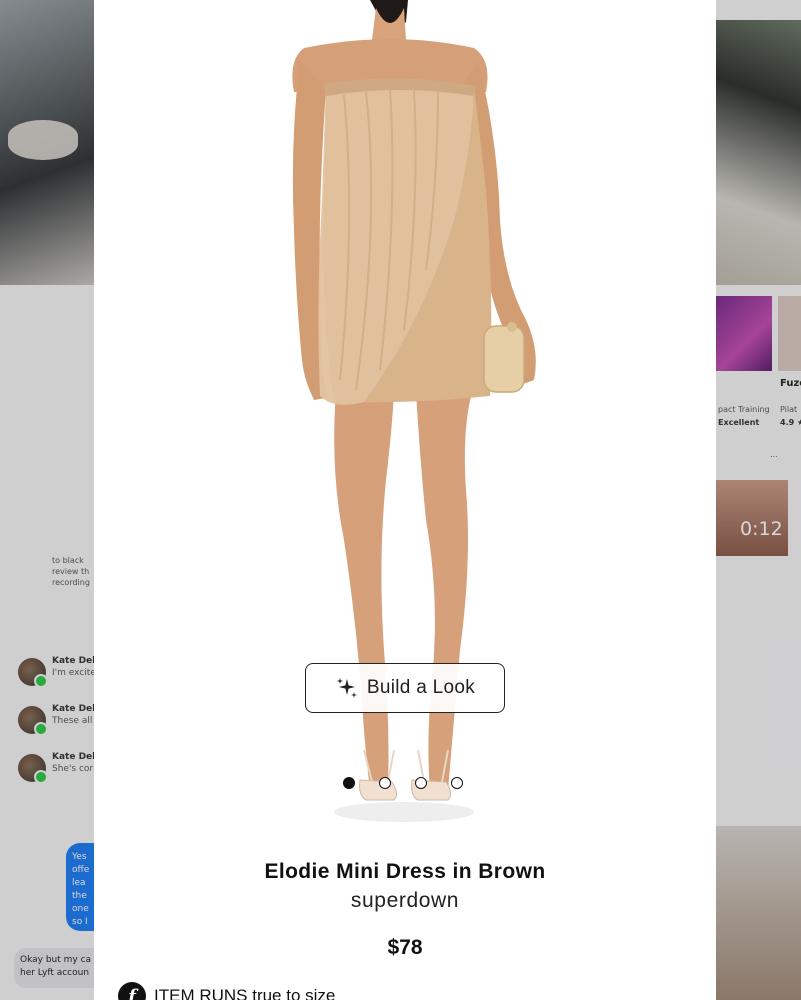 This screenshot has height=1000, width=801. I want to click on fit-text: ITEM RUNS true to size, so click(245, 993).